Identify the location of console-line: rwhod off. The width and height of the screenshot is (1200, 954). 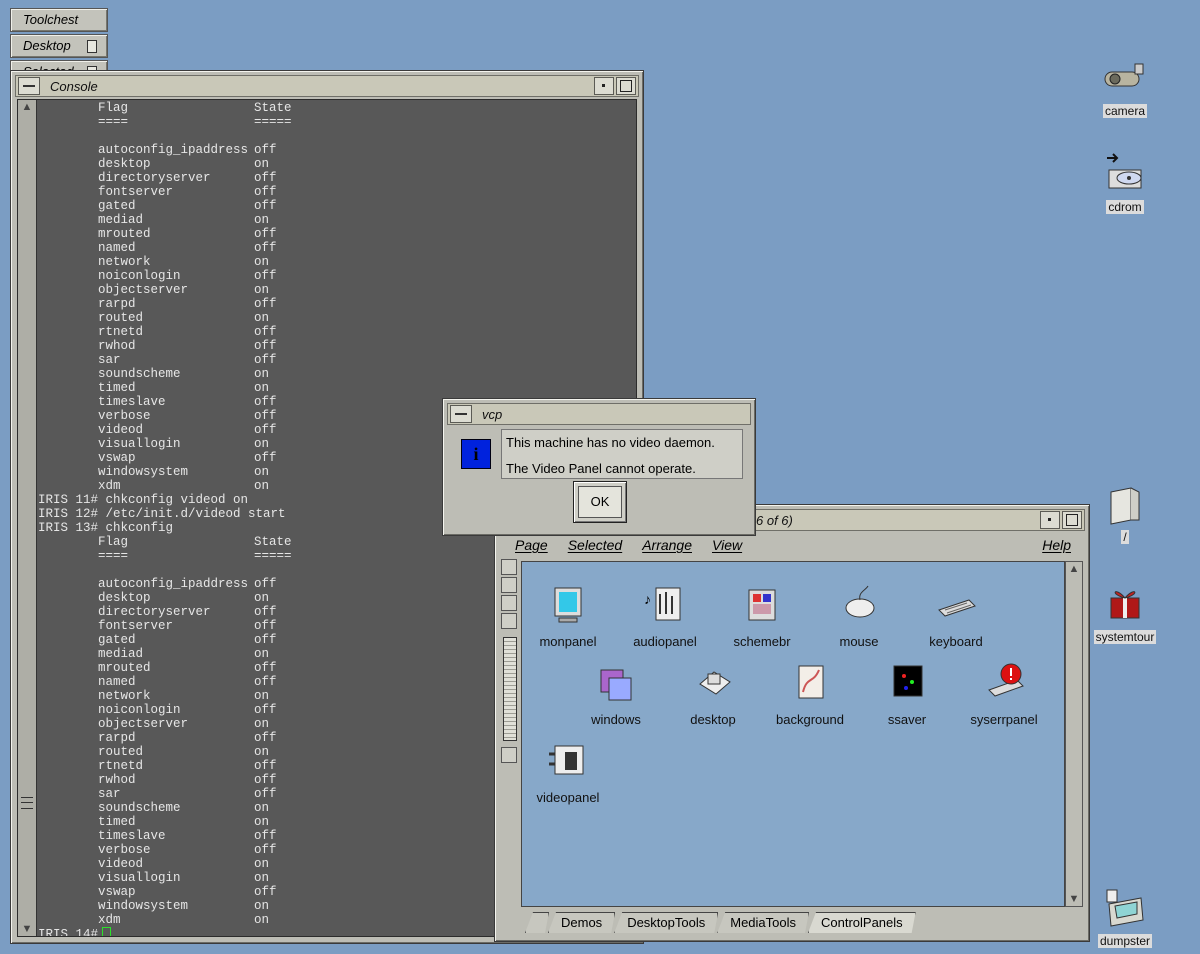
(337, 346).